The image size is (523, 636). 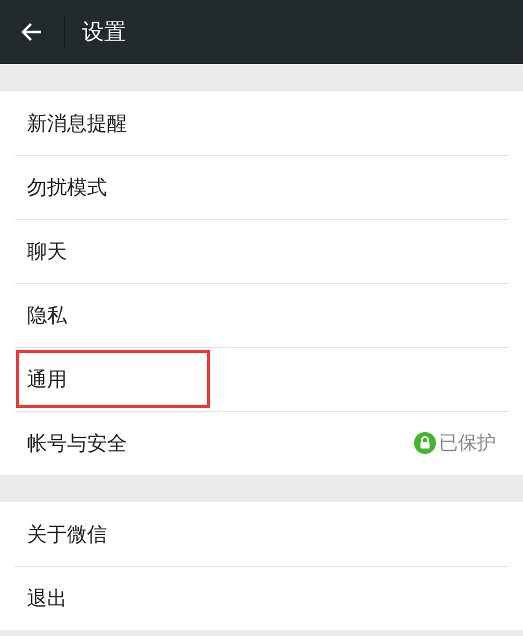 What do you see at coordinates (261, 251) in the screenshot?
I see `settings-item: 聊天` at bounding box center [261, 251].